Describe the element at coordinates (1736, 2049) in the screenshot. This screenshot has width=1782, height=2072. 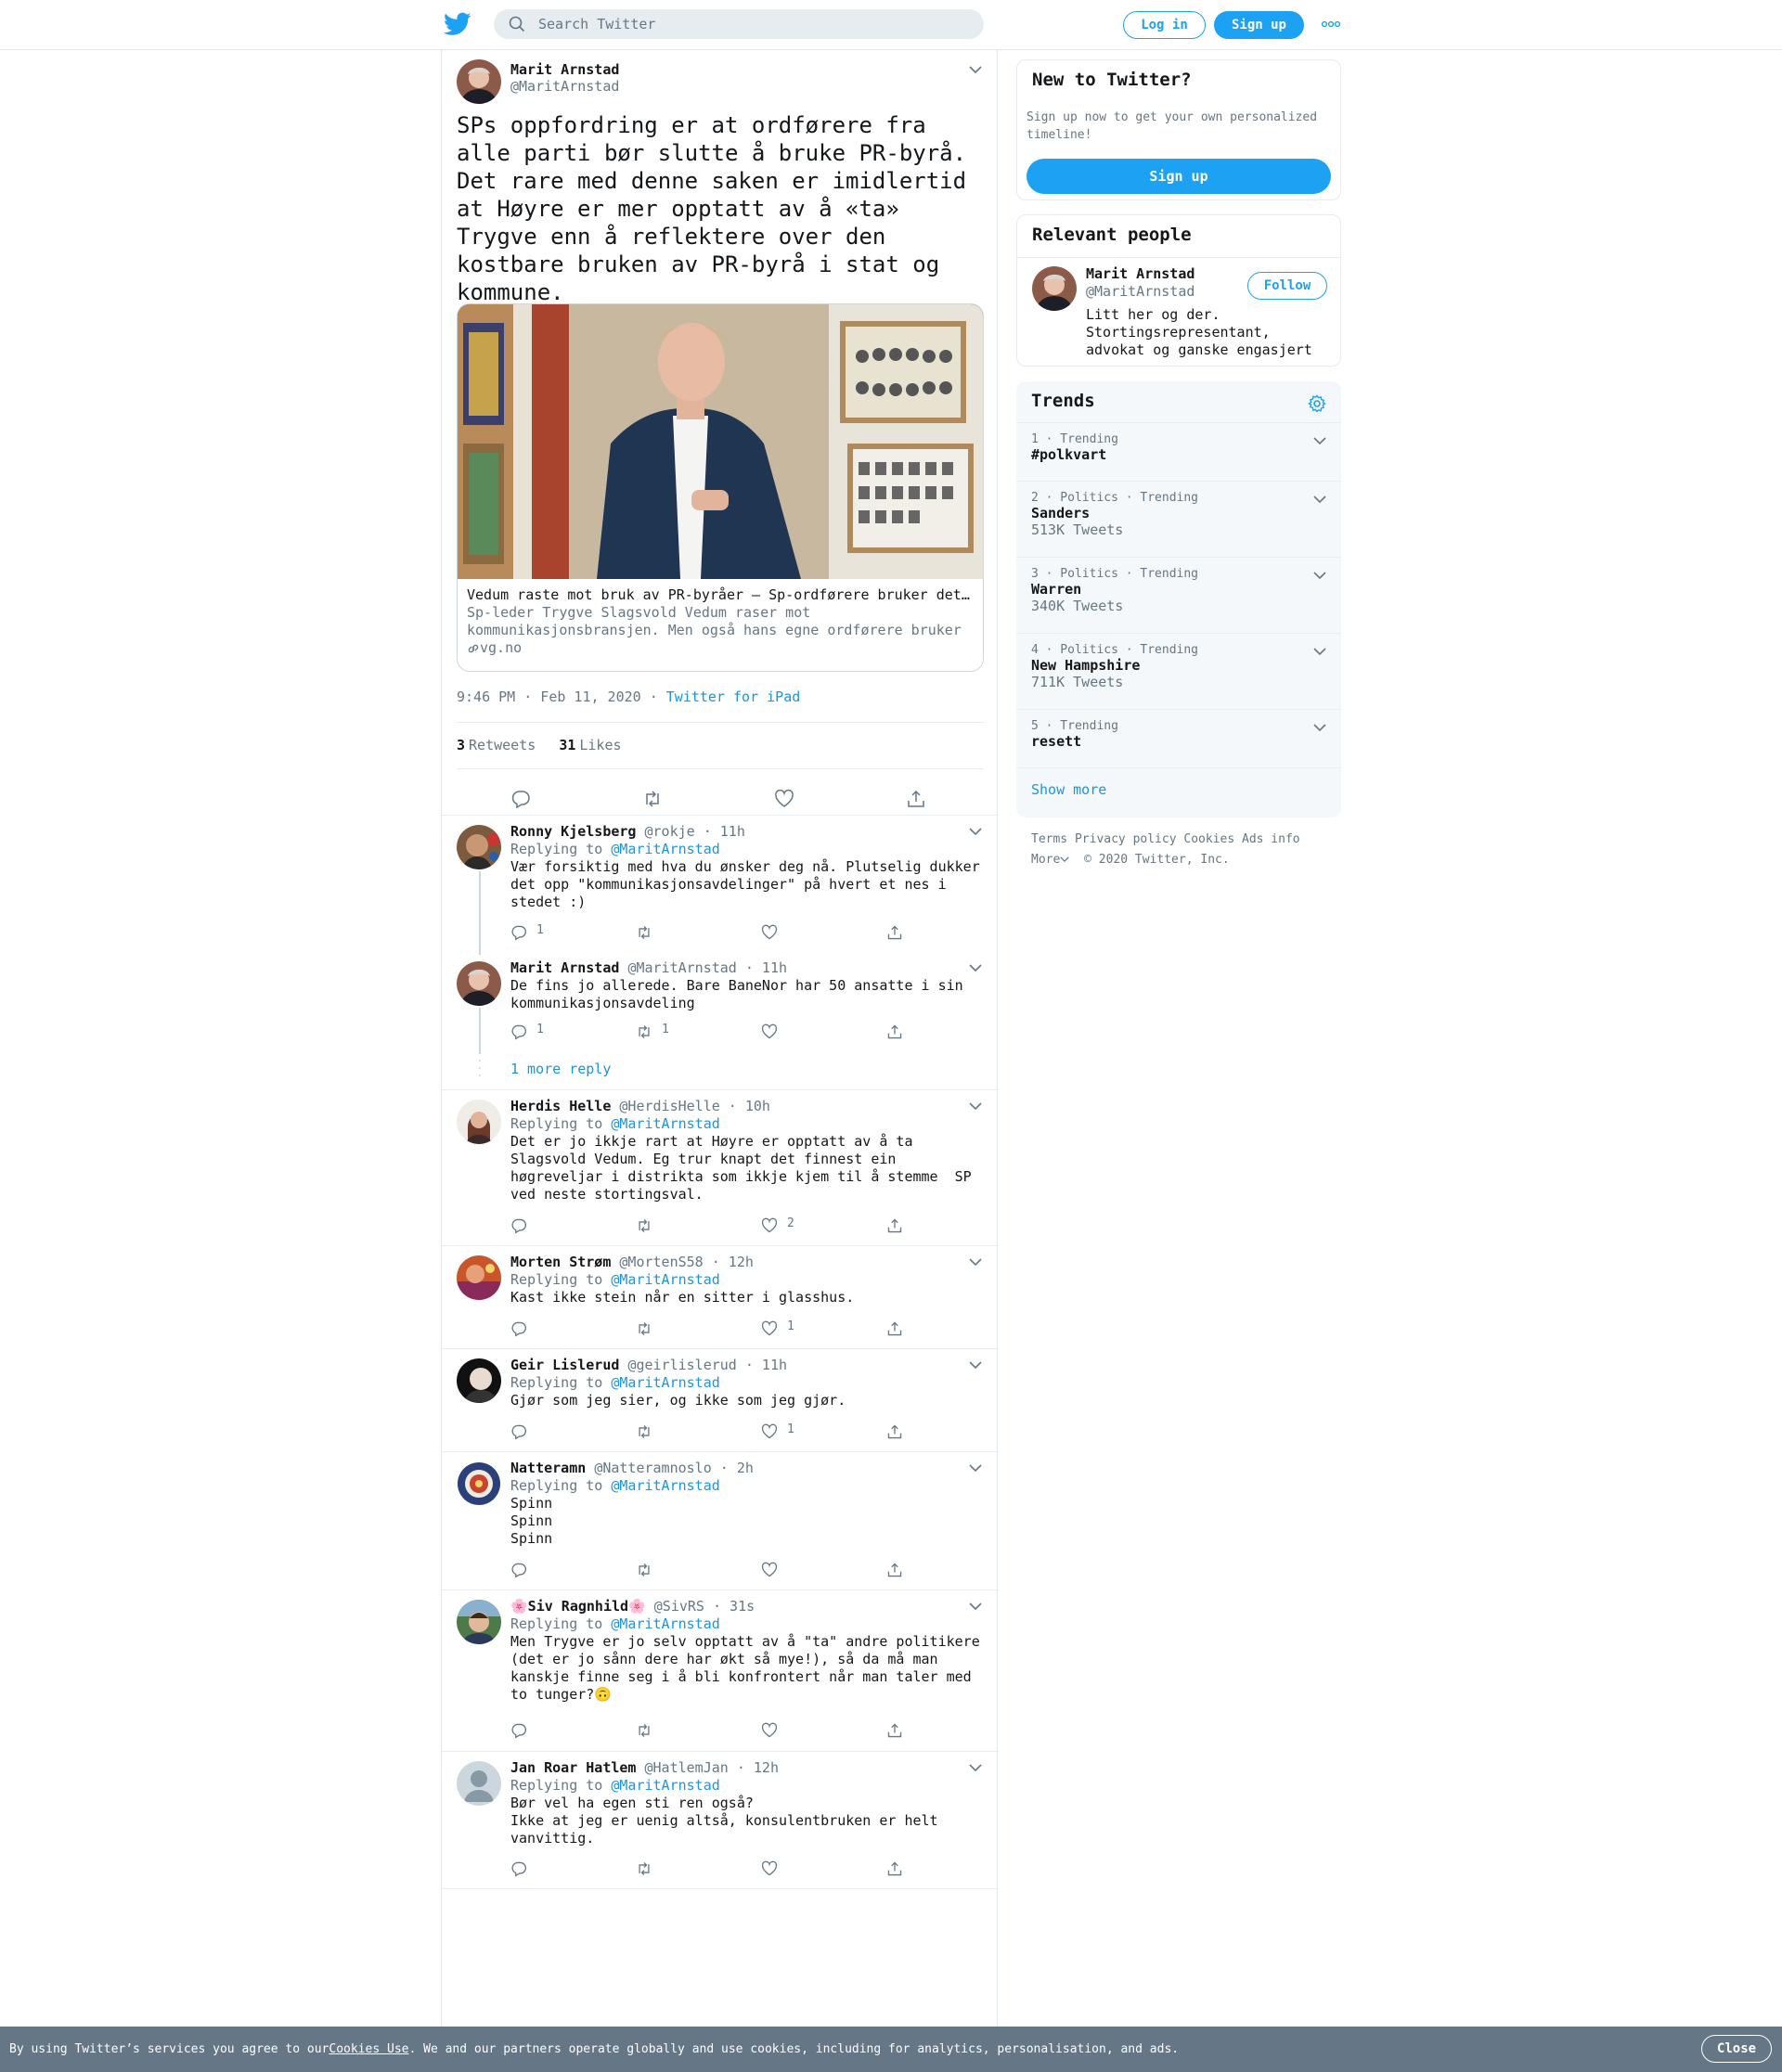
I see `cookie-close-button: Close` at that location.